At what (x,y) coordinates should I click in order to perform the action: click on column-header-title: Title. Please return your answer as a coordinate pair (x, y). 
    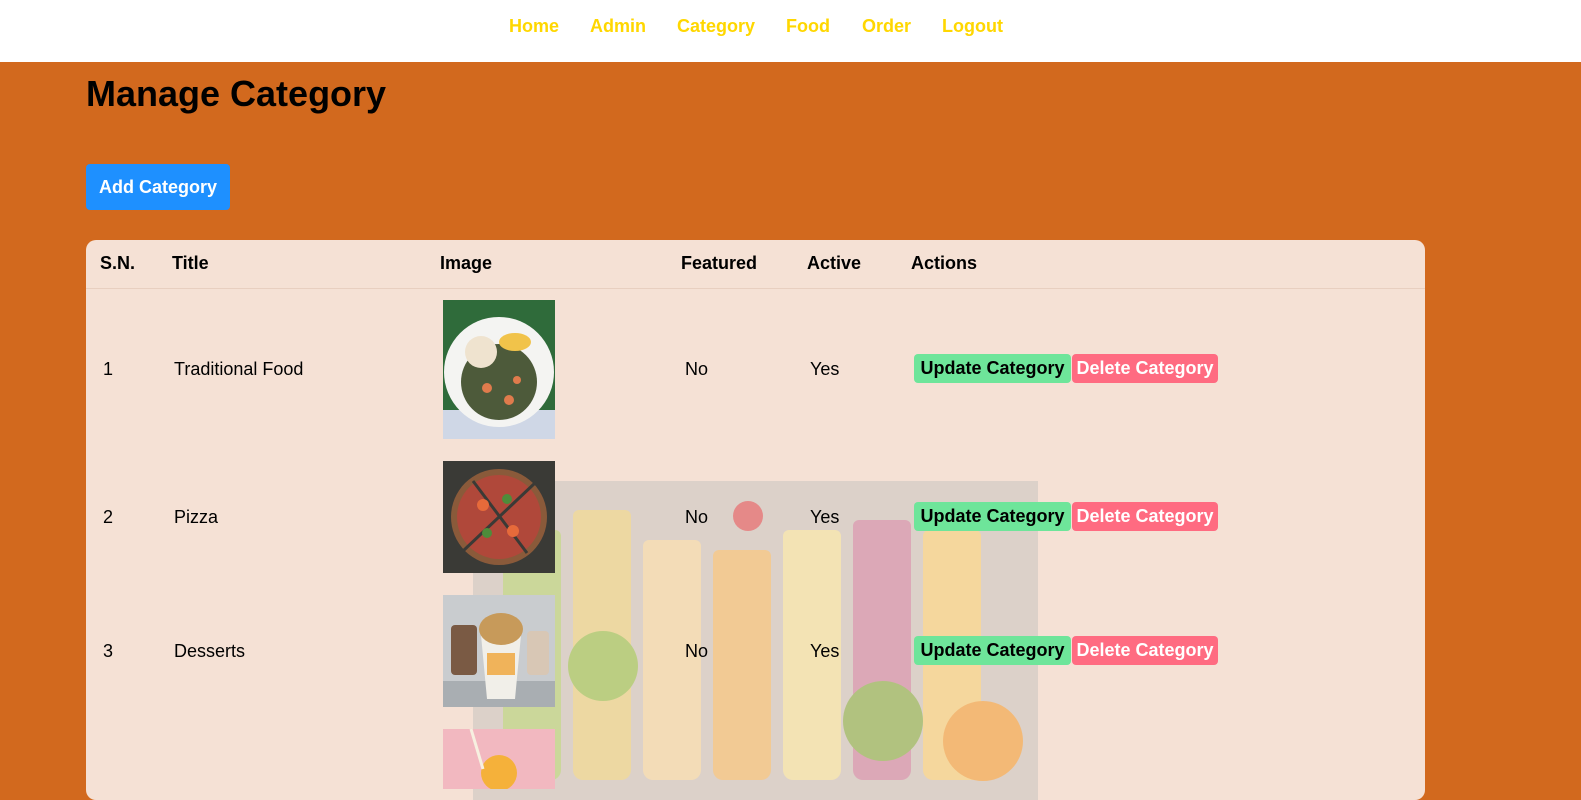
    Looking at the image, I should click on (190, 263).